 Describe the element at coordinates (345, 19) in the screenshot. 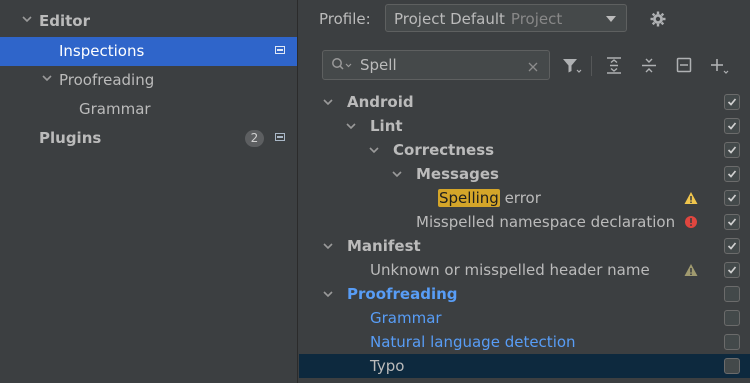

I see `profile-label: Profile:` at that location.